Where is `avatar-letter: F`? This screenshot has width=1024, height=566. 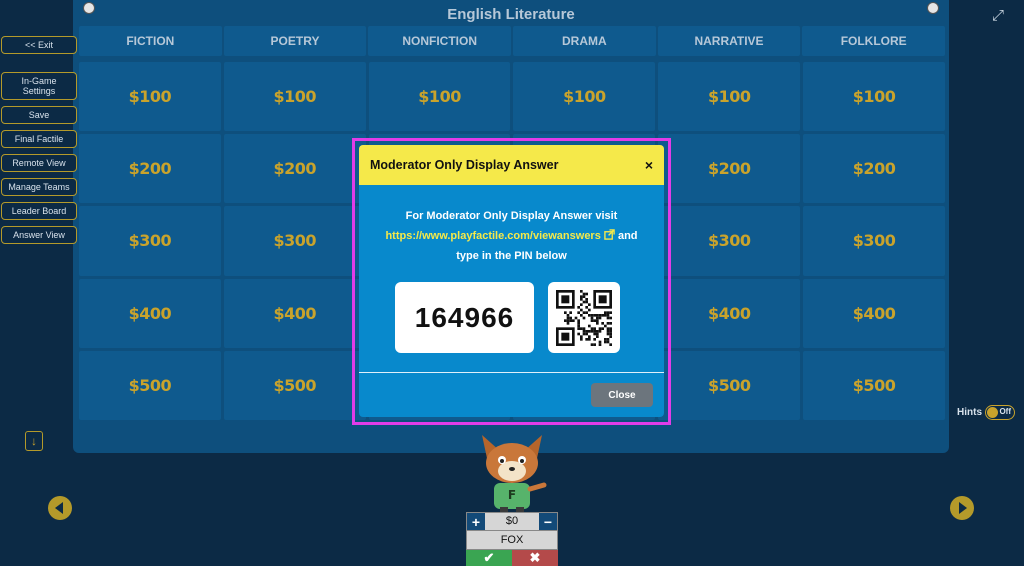
avatar-letter: F is located at coordinates (512, 495).